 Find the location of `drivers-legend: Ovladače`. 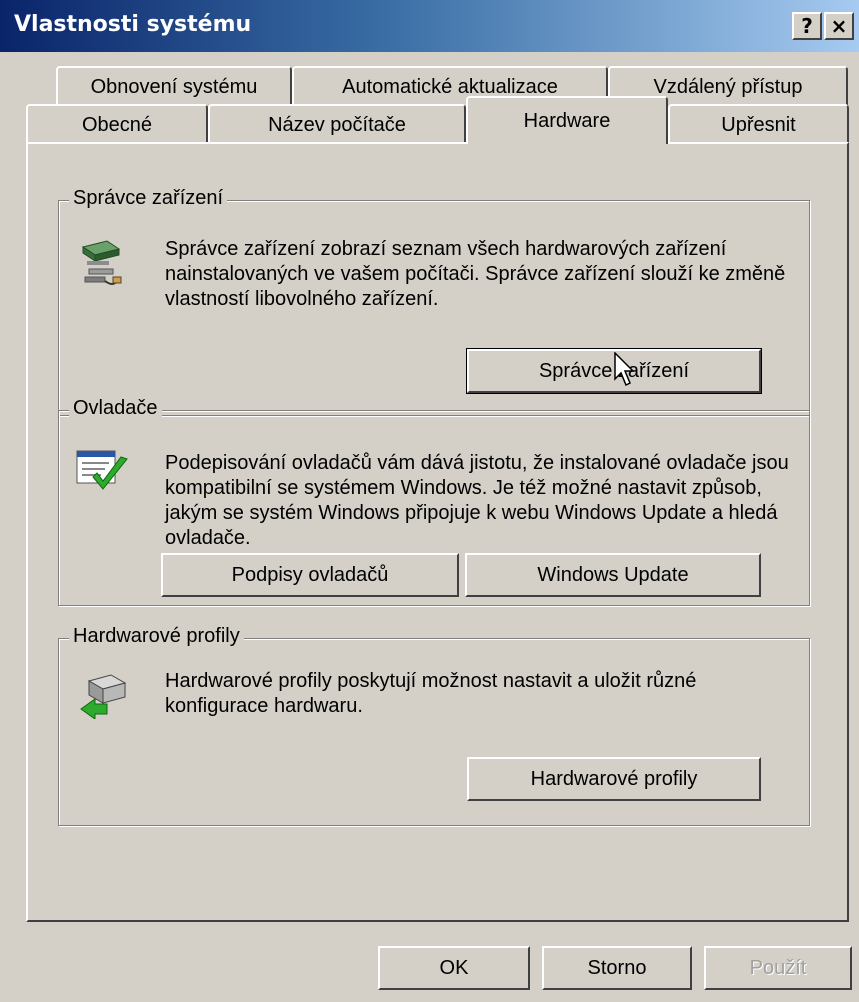

drivers-legend: Ovladače is located at coordinates (115, 408).